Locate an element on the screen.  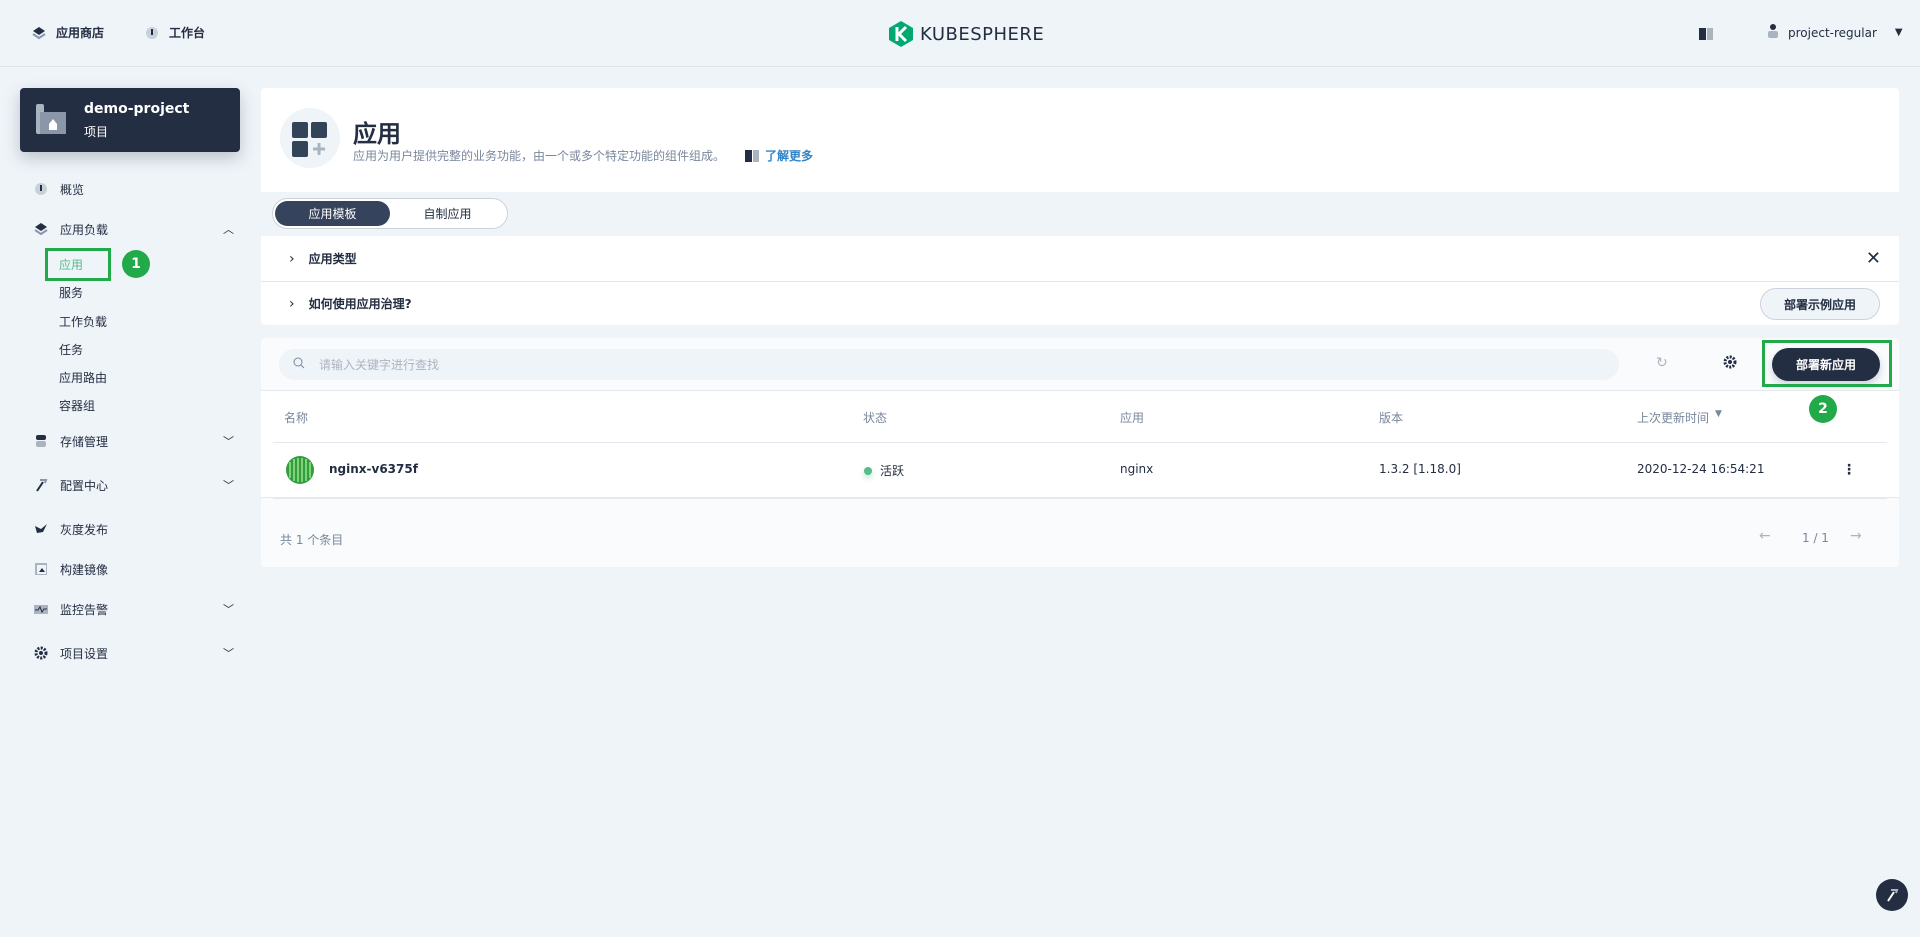
user-menu: project-regular ▼ is located at coordinates (1835, 32).